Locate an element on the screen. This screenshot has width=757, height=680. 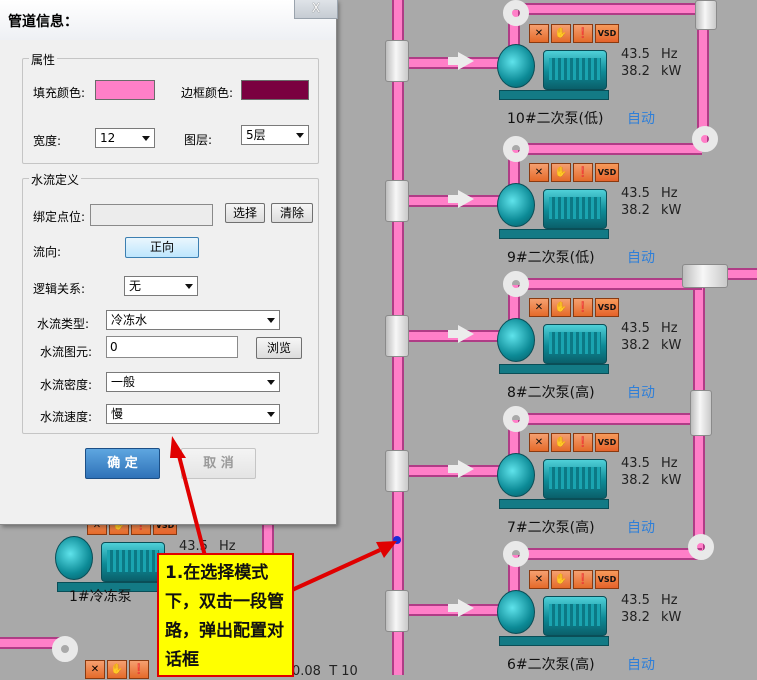
arrowhead-icon is located at coordinates (178, 447).